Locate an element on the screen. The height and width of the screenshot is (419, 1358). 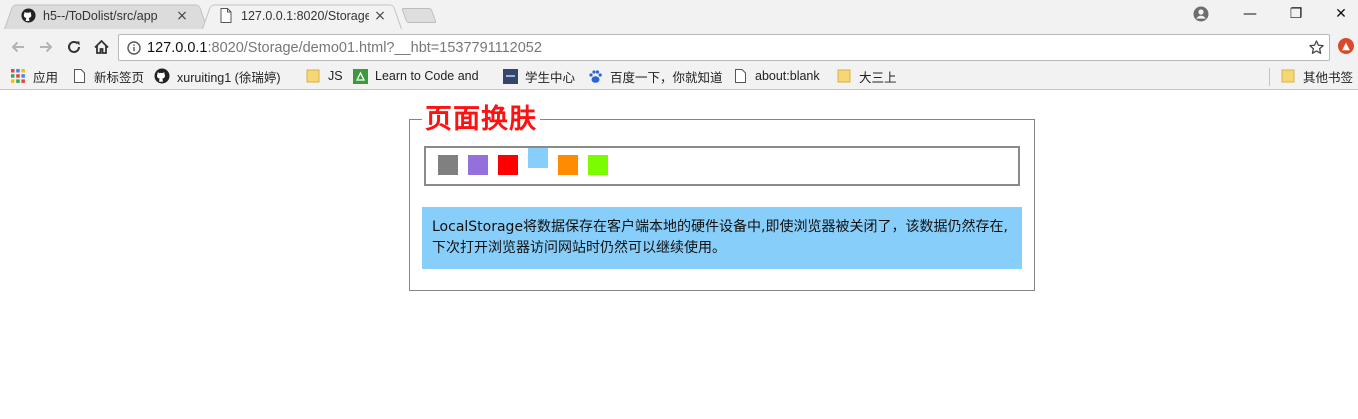
bookmark-new-tab: 新标签页 is located at coordinates (107, 76).